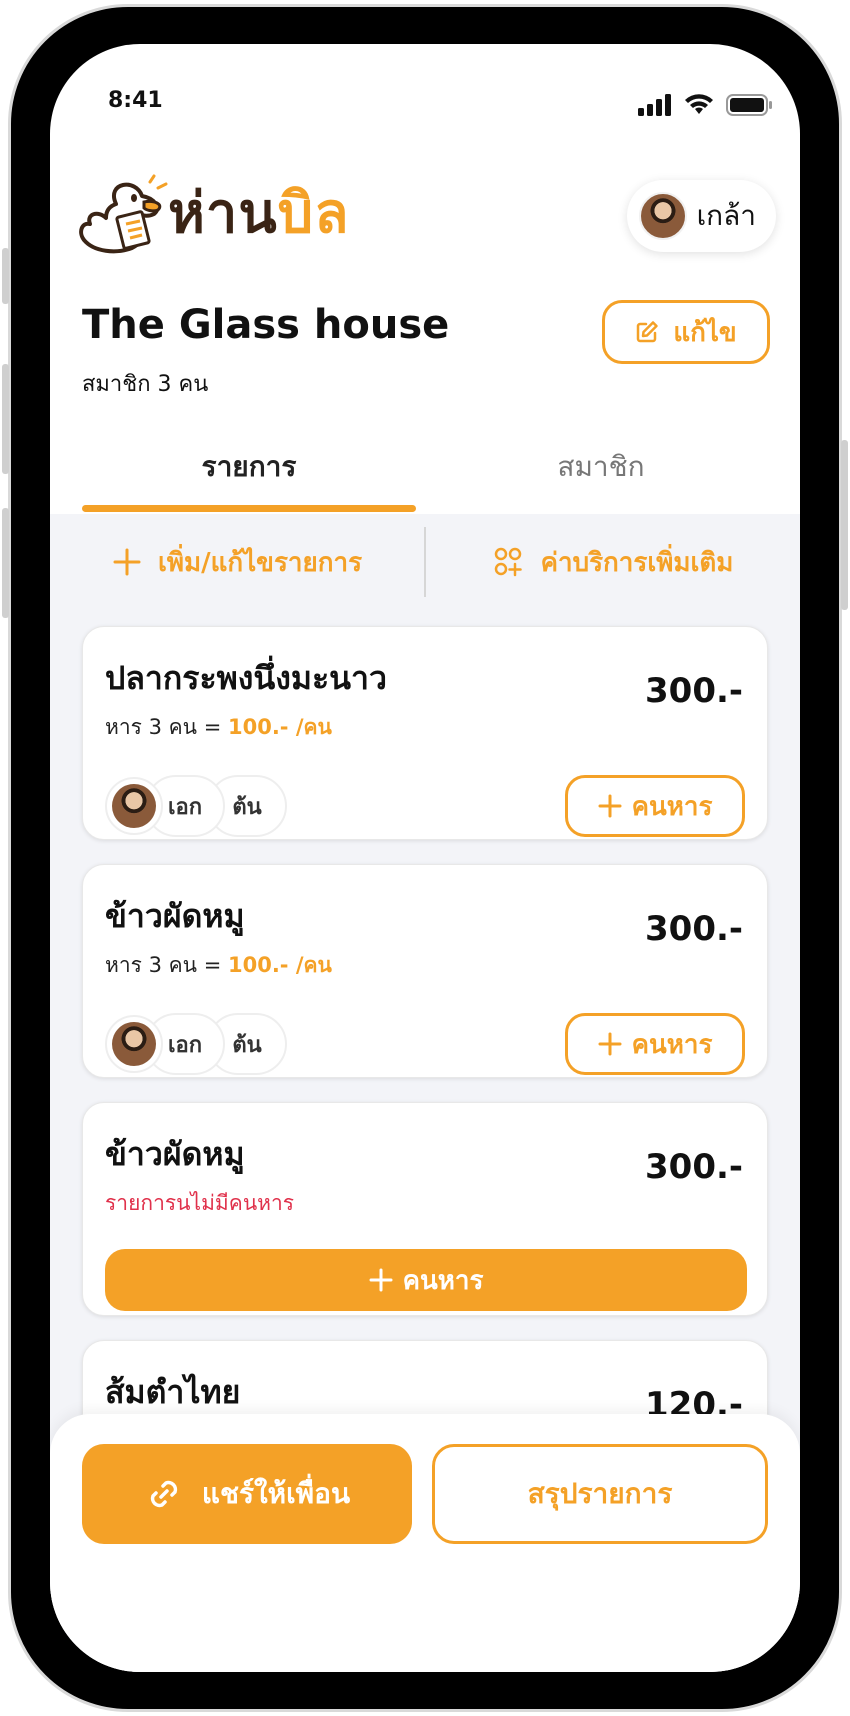 This screenshot has height=1716, width=850. I want to click on side-button-silent, so click(5, 276).